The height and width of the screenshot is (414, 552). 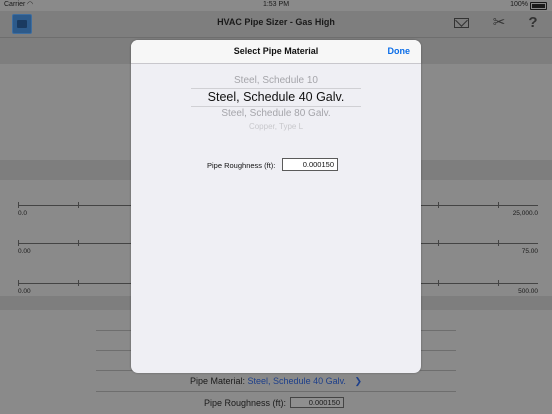 I want to click on pipe-roughness-label: Pipe Roughness (ft):, so click(x=245, y=403).